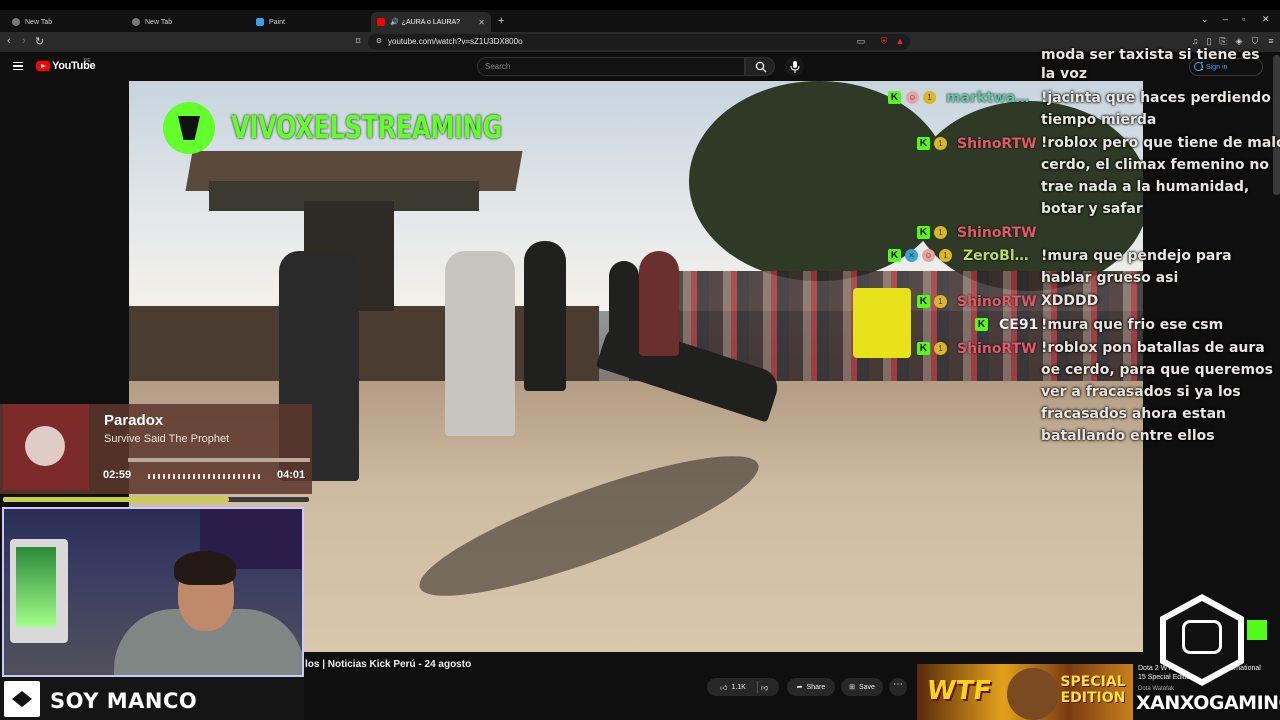 The height and width of the screenshot is (720, 1280). Describe the element at coordinates (1276, 125) in the screenshot. I see `page-scrollbar` at that location.